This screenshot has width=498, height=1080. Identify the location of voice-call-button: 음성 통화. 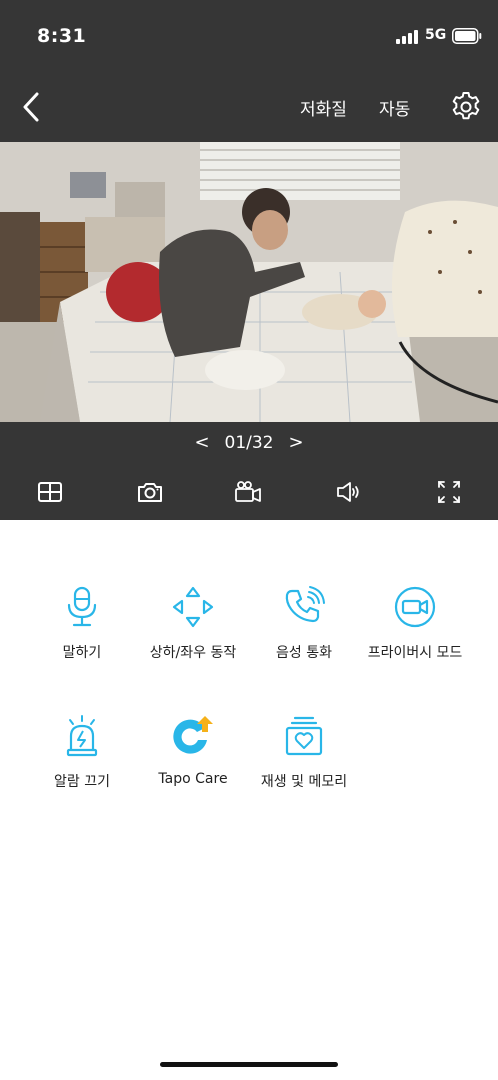
(304, 623).